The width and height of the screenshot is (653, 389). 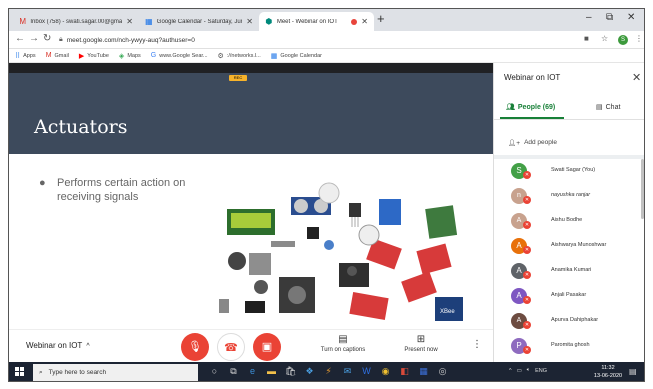 I want to click on participant-row: A ✕ Aishwarya Munoshwar, so click(x=569, y=246).